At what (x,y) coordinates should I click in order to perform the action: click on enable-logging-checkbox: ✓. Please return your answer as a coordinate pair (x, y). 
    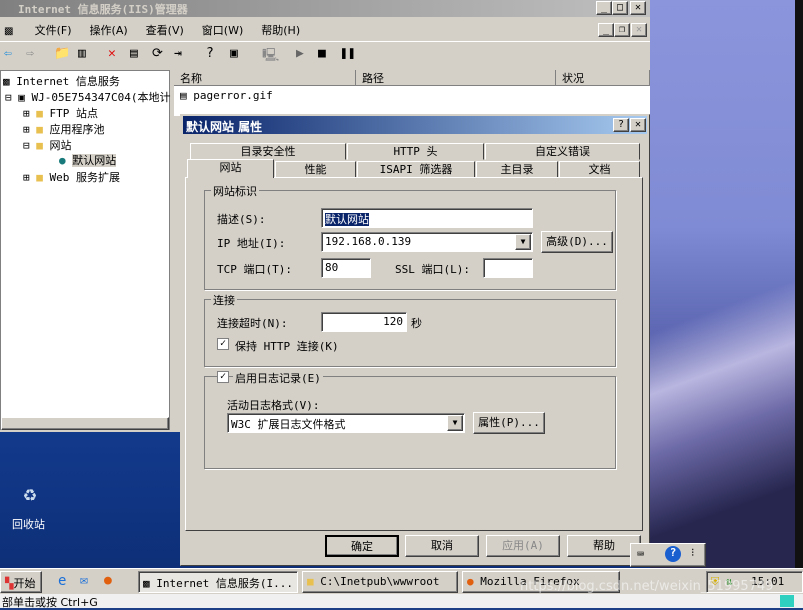
    Looking at the image, I should click on (223, 377).